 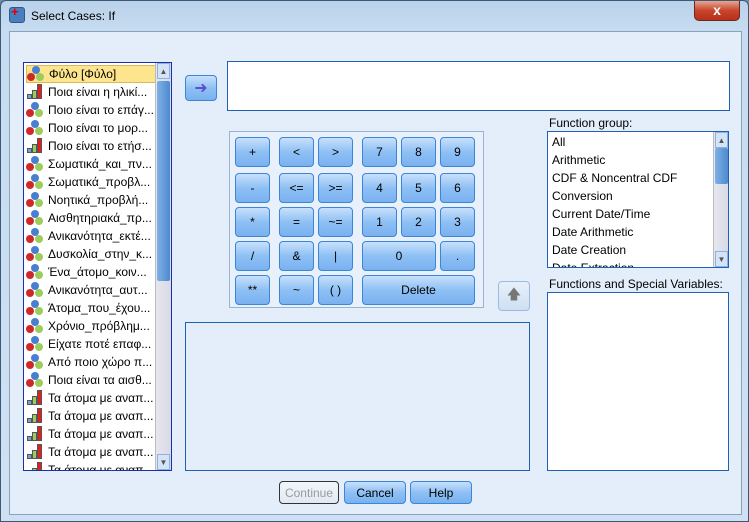 What do you see at coordinates (335, 222) in the screenshot?
I see `keypad-button: ~=` at bounding box center [335, 222].